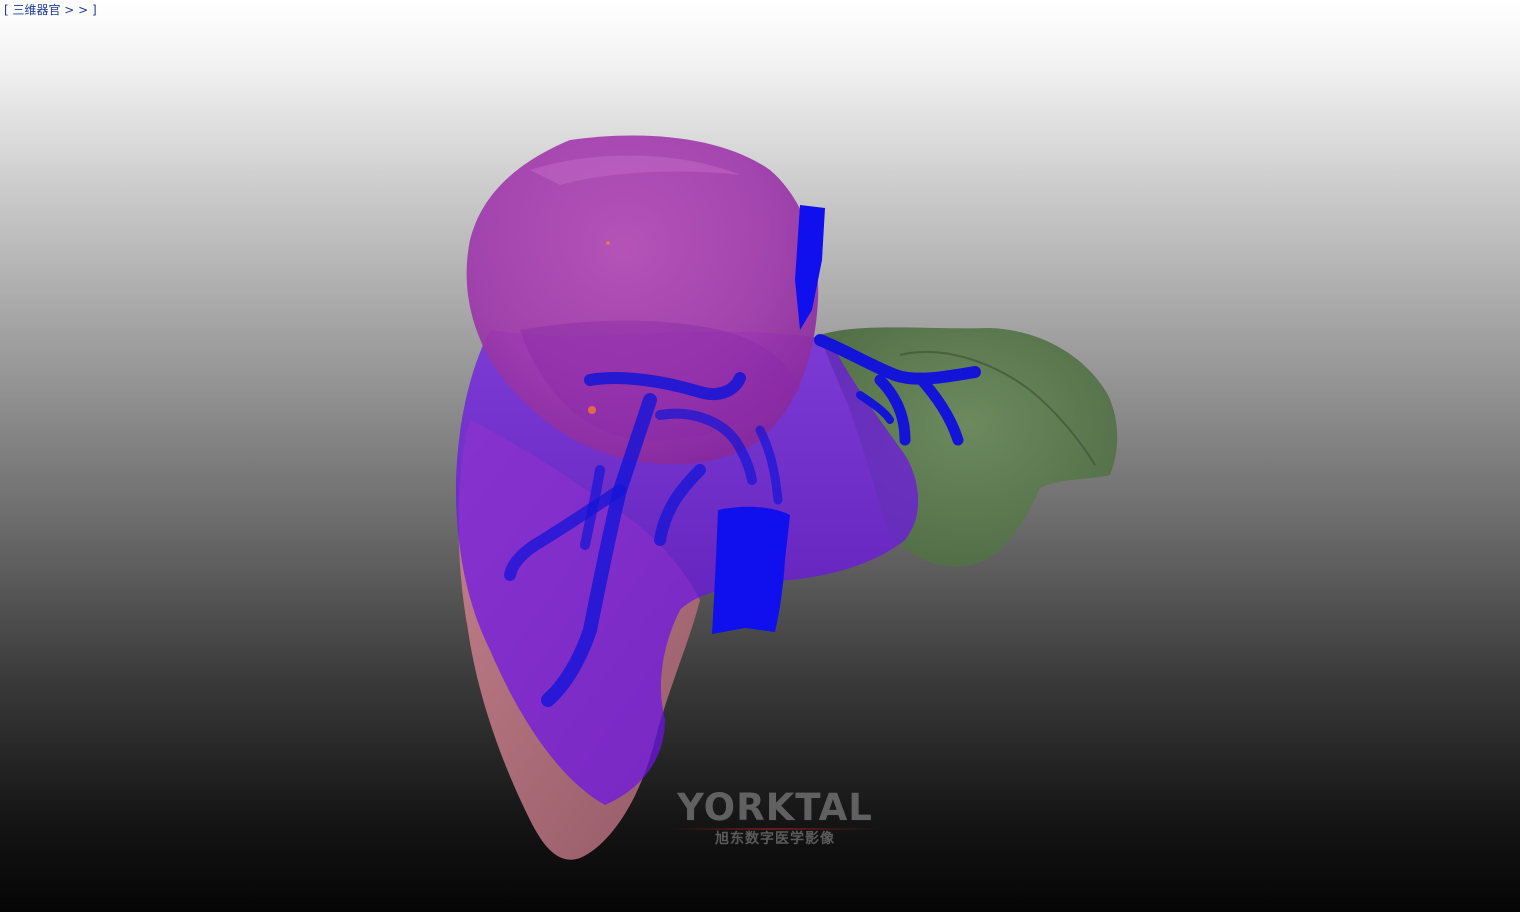  Describe the element at coordinates (775, 839) in the screenshot. I see `watermark-subtitle: 旭东数字医学影像` at that location.